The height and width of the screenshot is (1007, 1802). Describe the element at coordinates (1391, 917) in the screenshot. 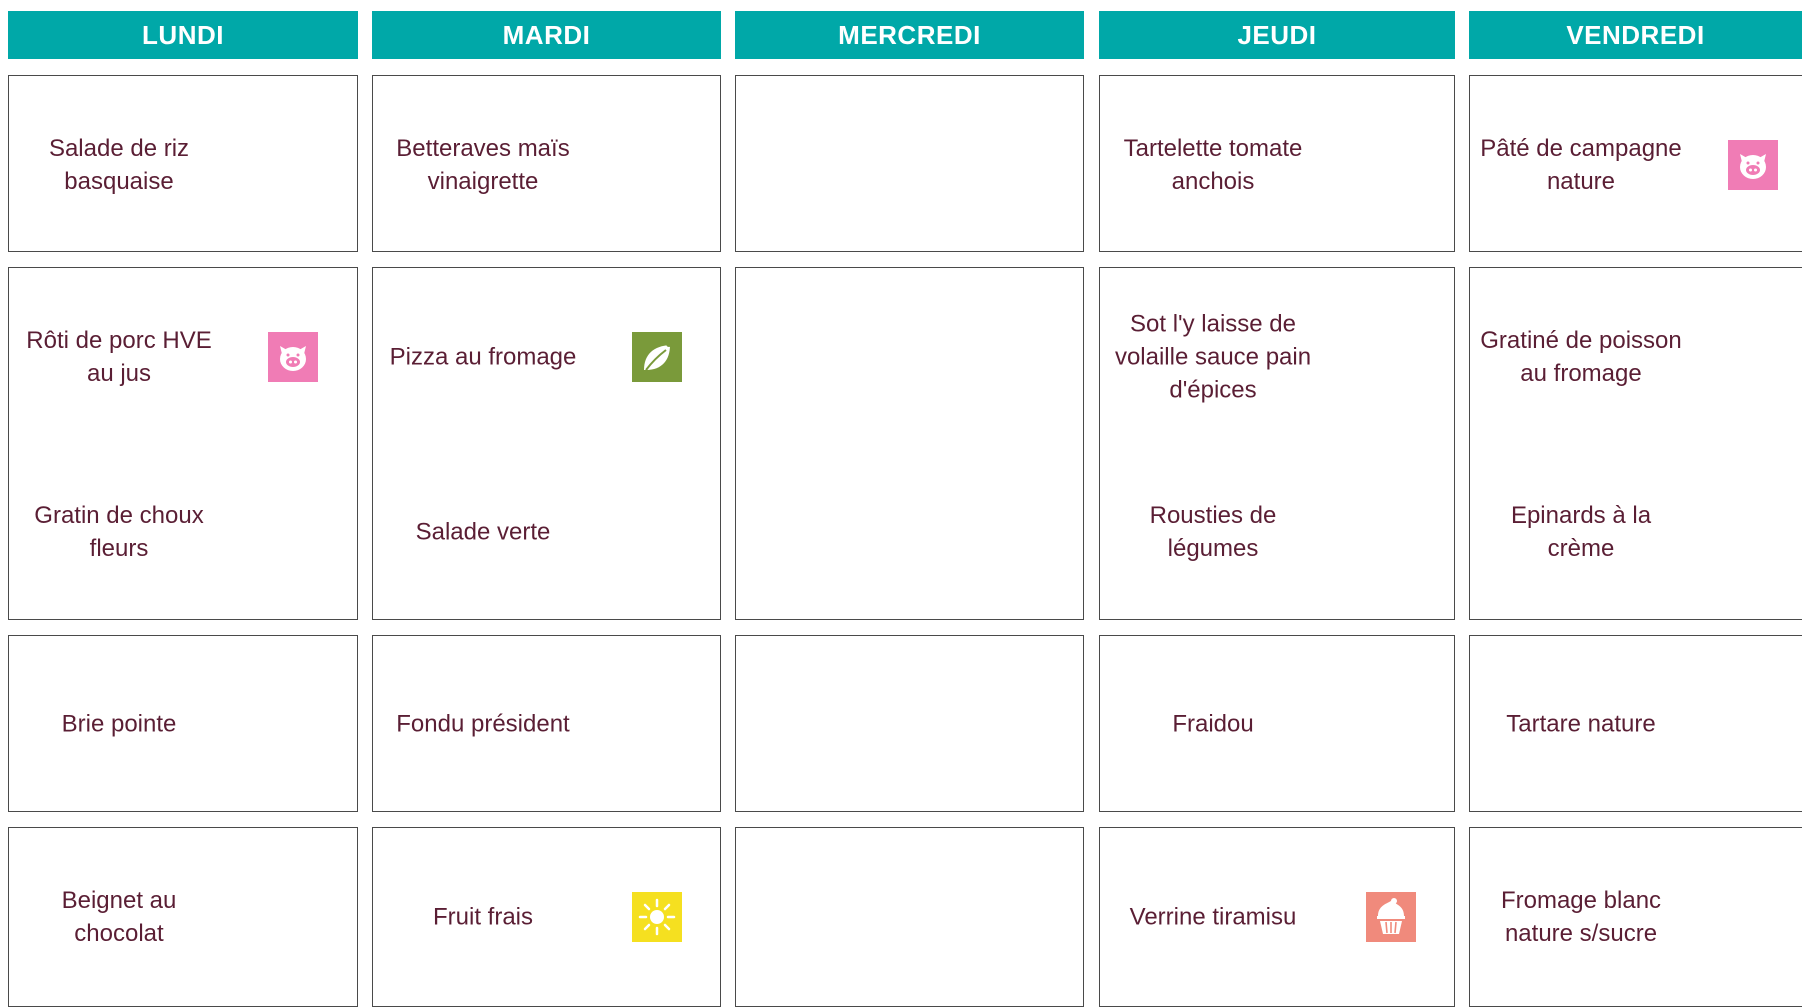

I see `cupcake-icon` at that location.